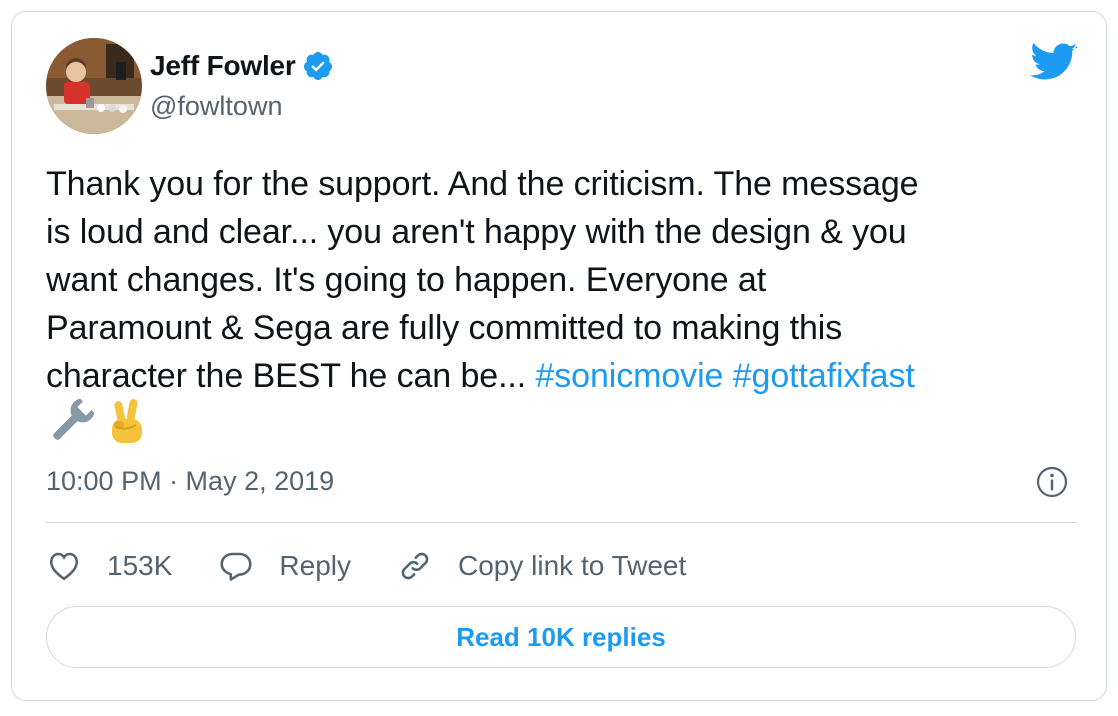 This screenshot has height=716, width=1118. I want to click on divider, so click(561, 522).